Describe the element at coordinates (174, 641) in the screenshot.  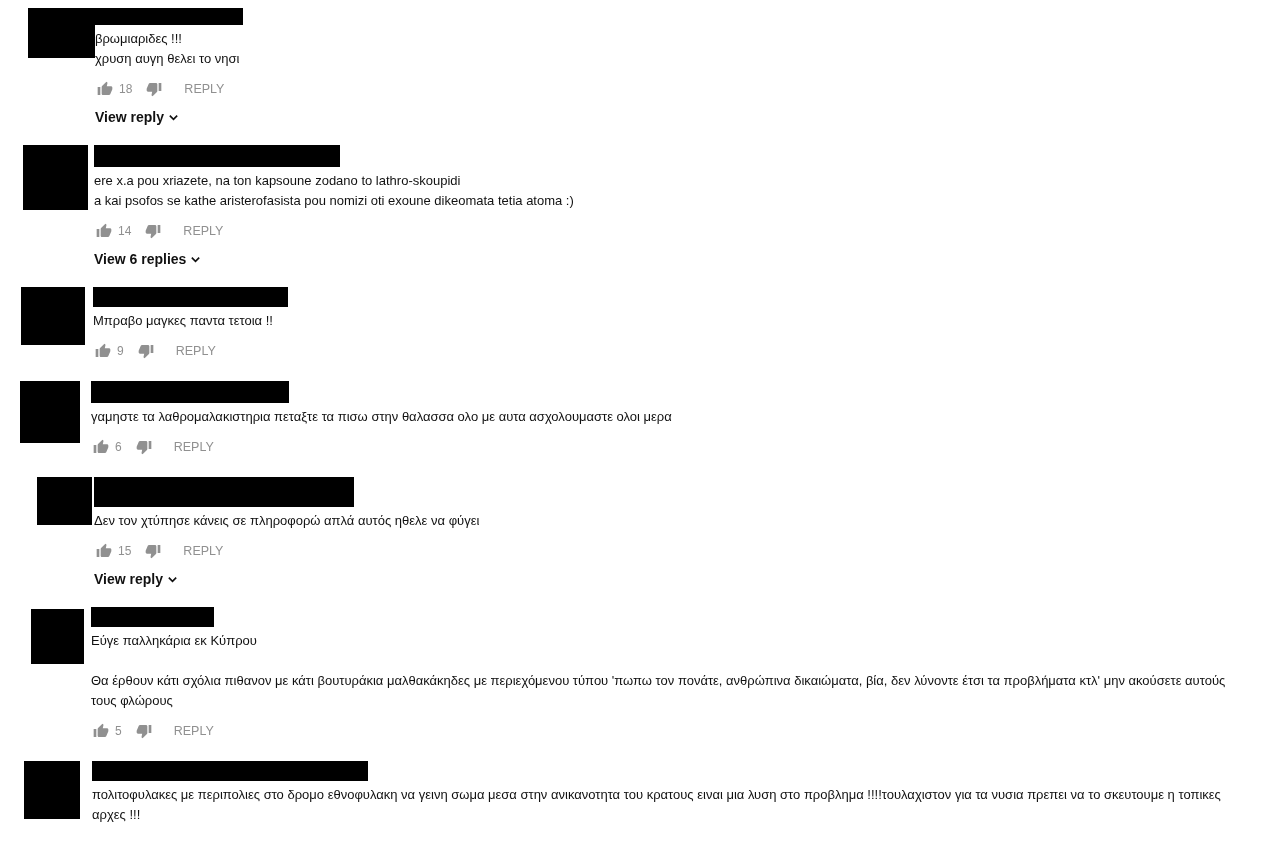
I see `comment-text: Εύγε παλληκάρια εκ Κύπρου` at that location.